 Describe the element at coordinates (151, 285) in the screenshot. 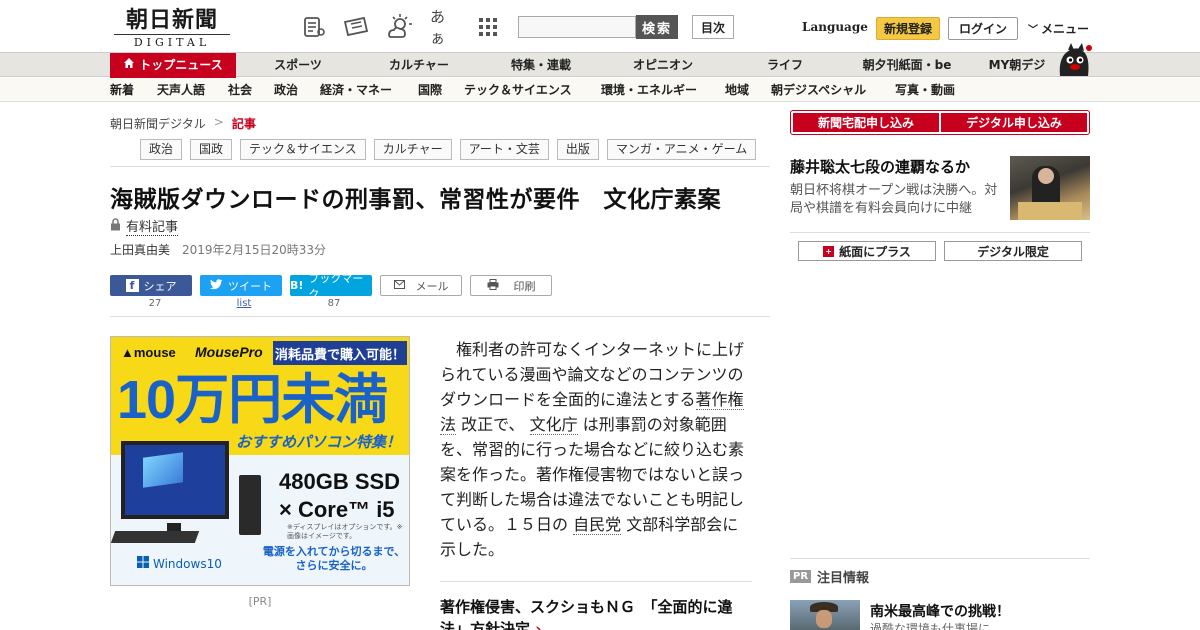

I see `facebook-share-button: f シェア` at that location.